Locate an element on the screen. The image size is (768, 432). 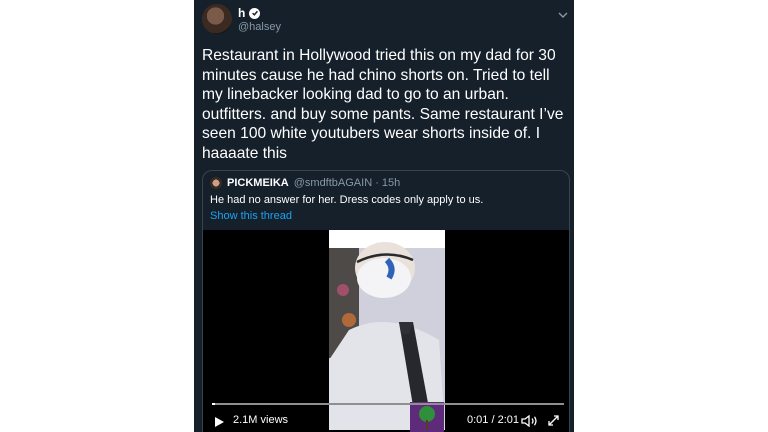
author-handle: @halsey is located at coordinates (259, 27).